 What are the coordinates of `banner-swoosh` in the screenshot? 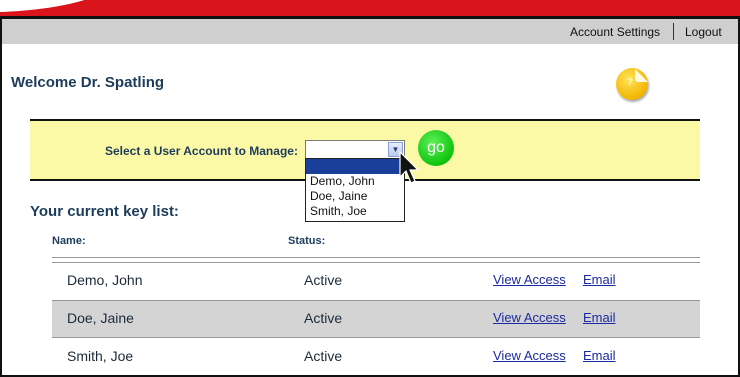 It's located at (50, 8).